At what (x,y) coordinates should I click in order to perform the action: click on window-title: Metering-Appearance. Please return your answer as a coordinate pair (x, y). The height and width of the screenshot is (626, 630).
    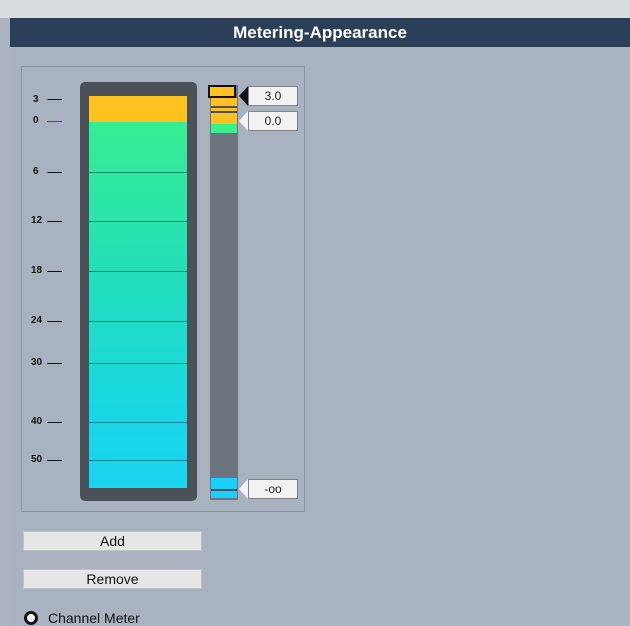
    Looking at the image, I should click on (320, 32).